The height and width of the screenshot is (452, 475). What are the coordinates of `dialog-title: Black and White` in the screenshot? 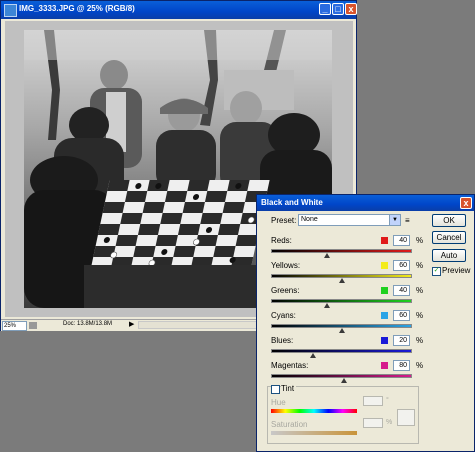 It's located at (292, 202).